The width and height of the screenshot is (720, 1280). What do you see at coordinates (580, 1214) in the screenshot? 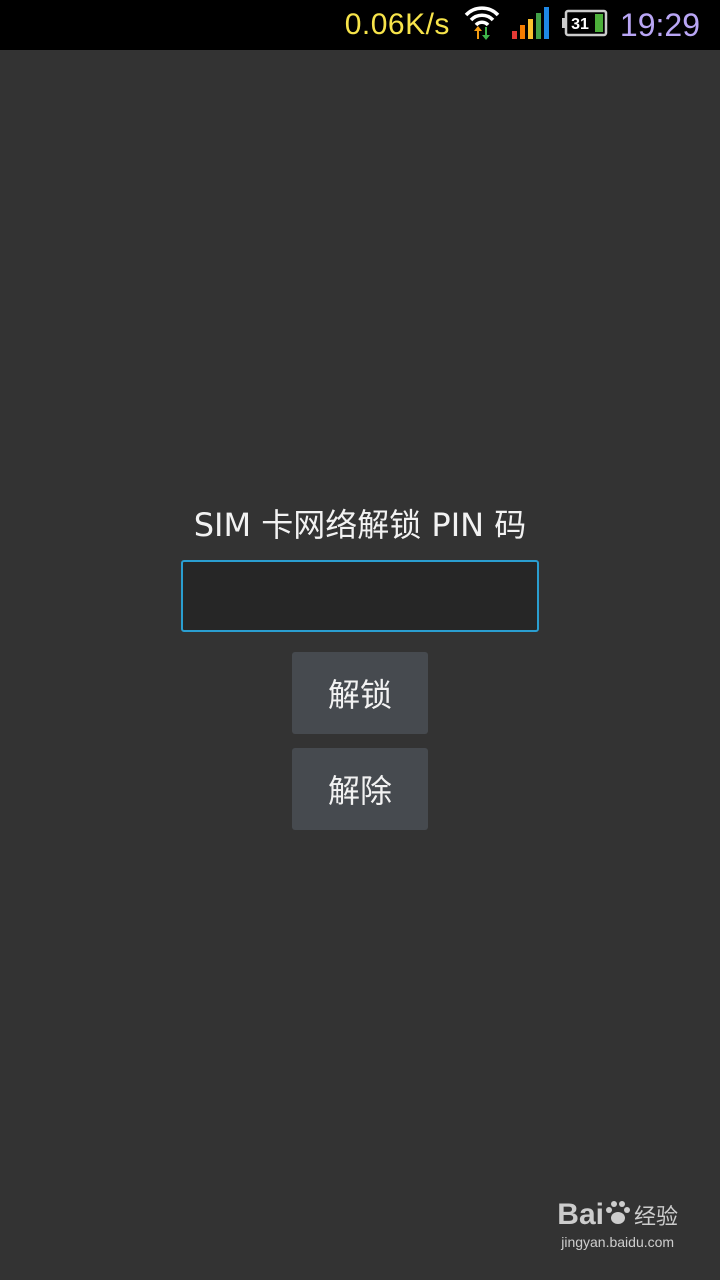
I see `watermark-brand: Bai` at bounding box center [580, 1214].